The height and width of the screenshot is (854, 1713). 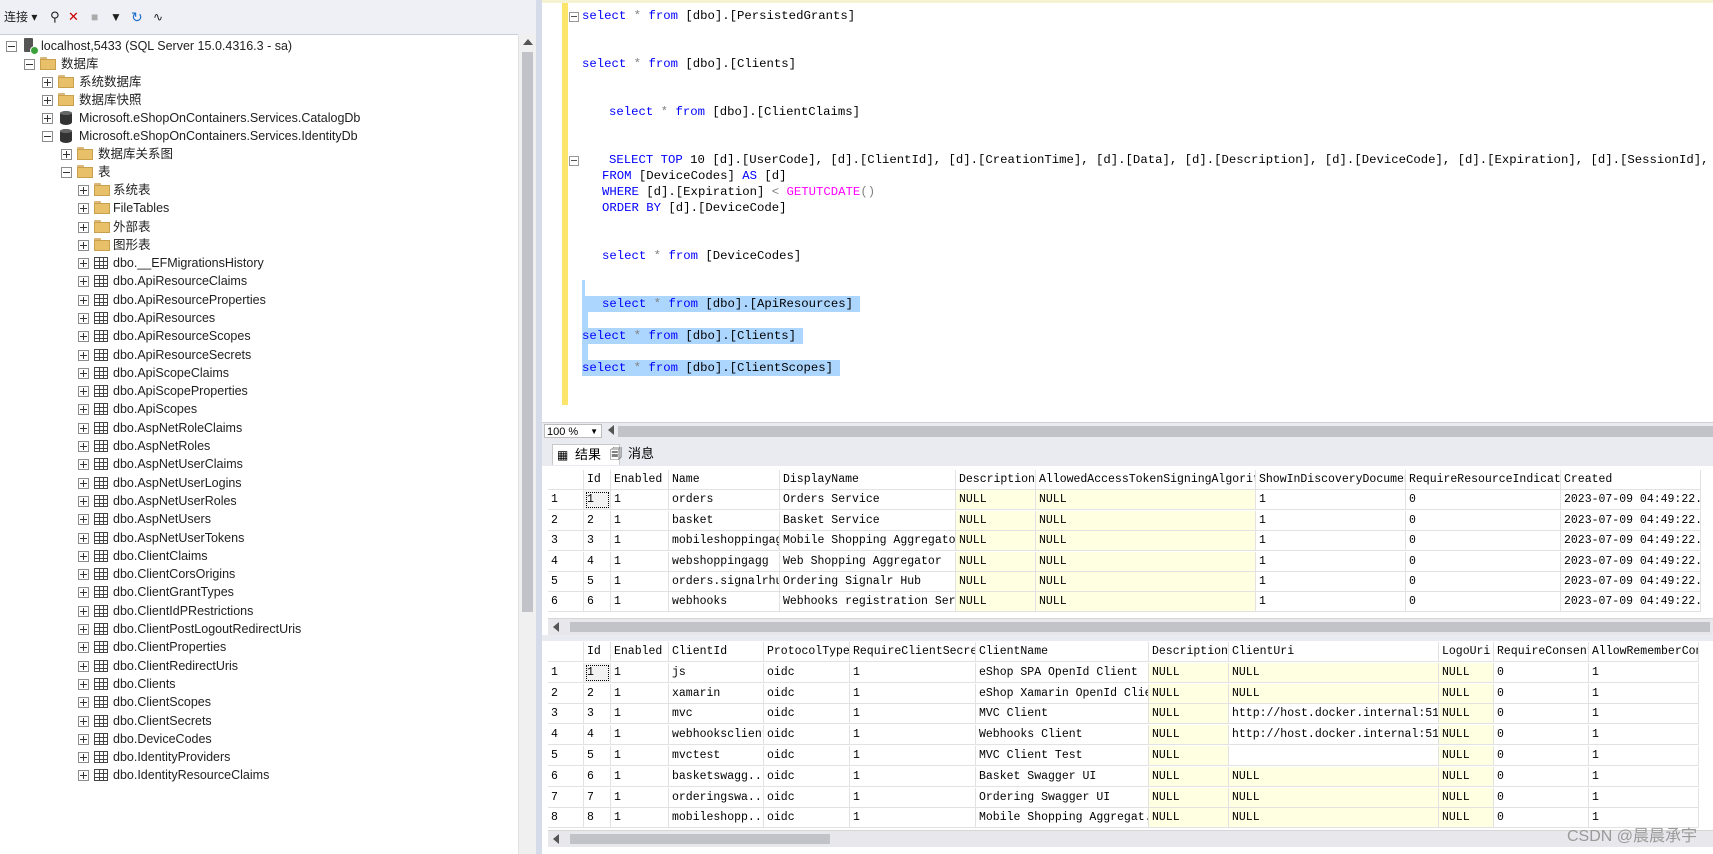 What do you see at coordinates (1483, 480) in the screenshot?
I see `column-header: RequireResourceIndicator` at bounding box center [1483, 480].